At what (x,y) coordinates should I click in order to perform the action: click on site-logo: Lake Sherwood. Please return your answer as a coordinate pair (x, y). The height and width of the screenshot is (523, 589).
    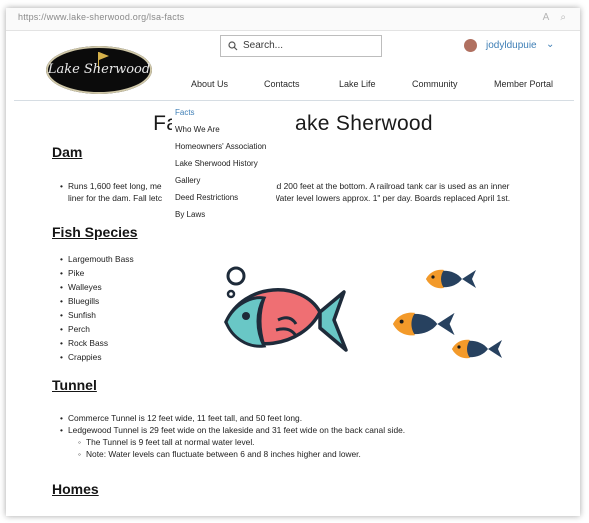
    Looking at the image, I should click on (99, 70).